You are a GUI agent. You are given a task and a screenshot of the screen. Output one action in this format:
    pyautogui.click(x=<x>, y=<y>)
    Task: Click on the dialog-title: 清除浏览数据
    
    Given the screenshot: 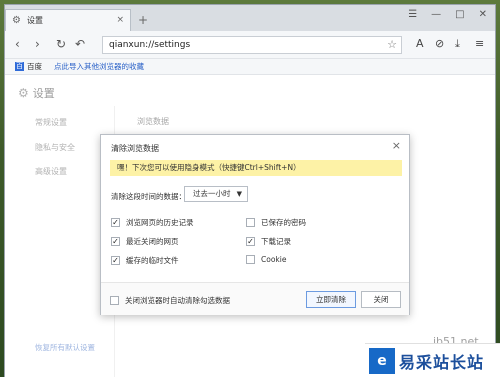 What is the action you would take?
    pyautogui.click(x=135, y=148)
    